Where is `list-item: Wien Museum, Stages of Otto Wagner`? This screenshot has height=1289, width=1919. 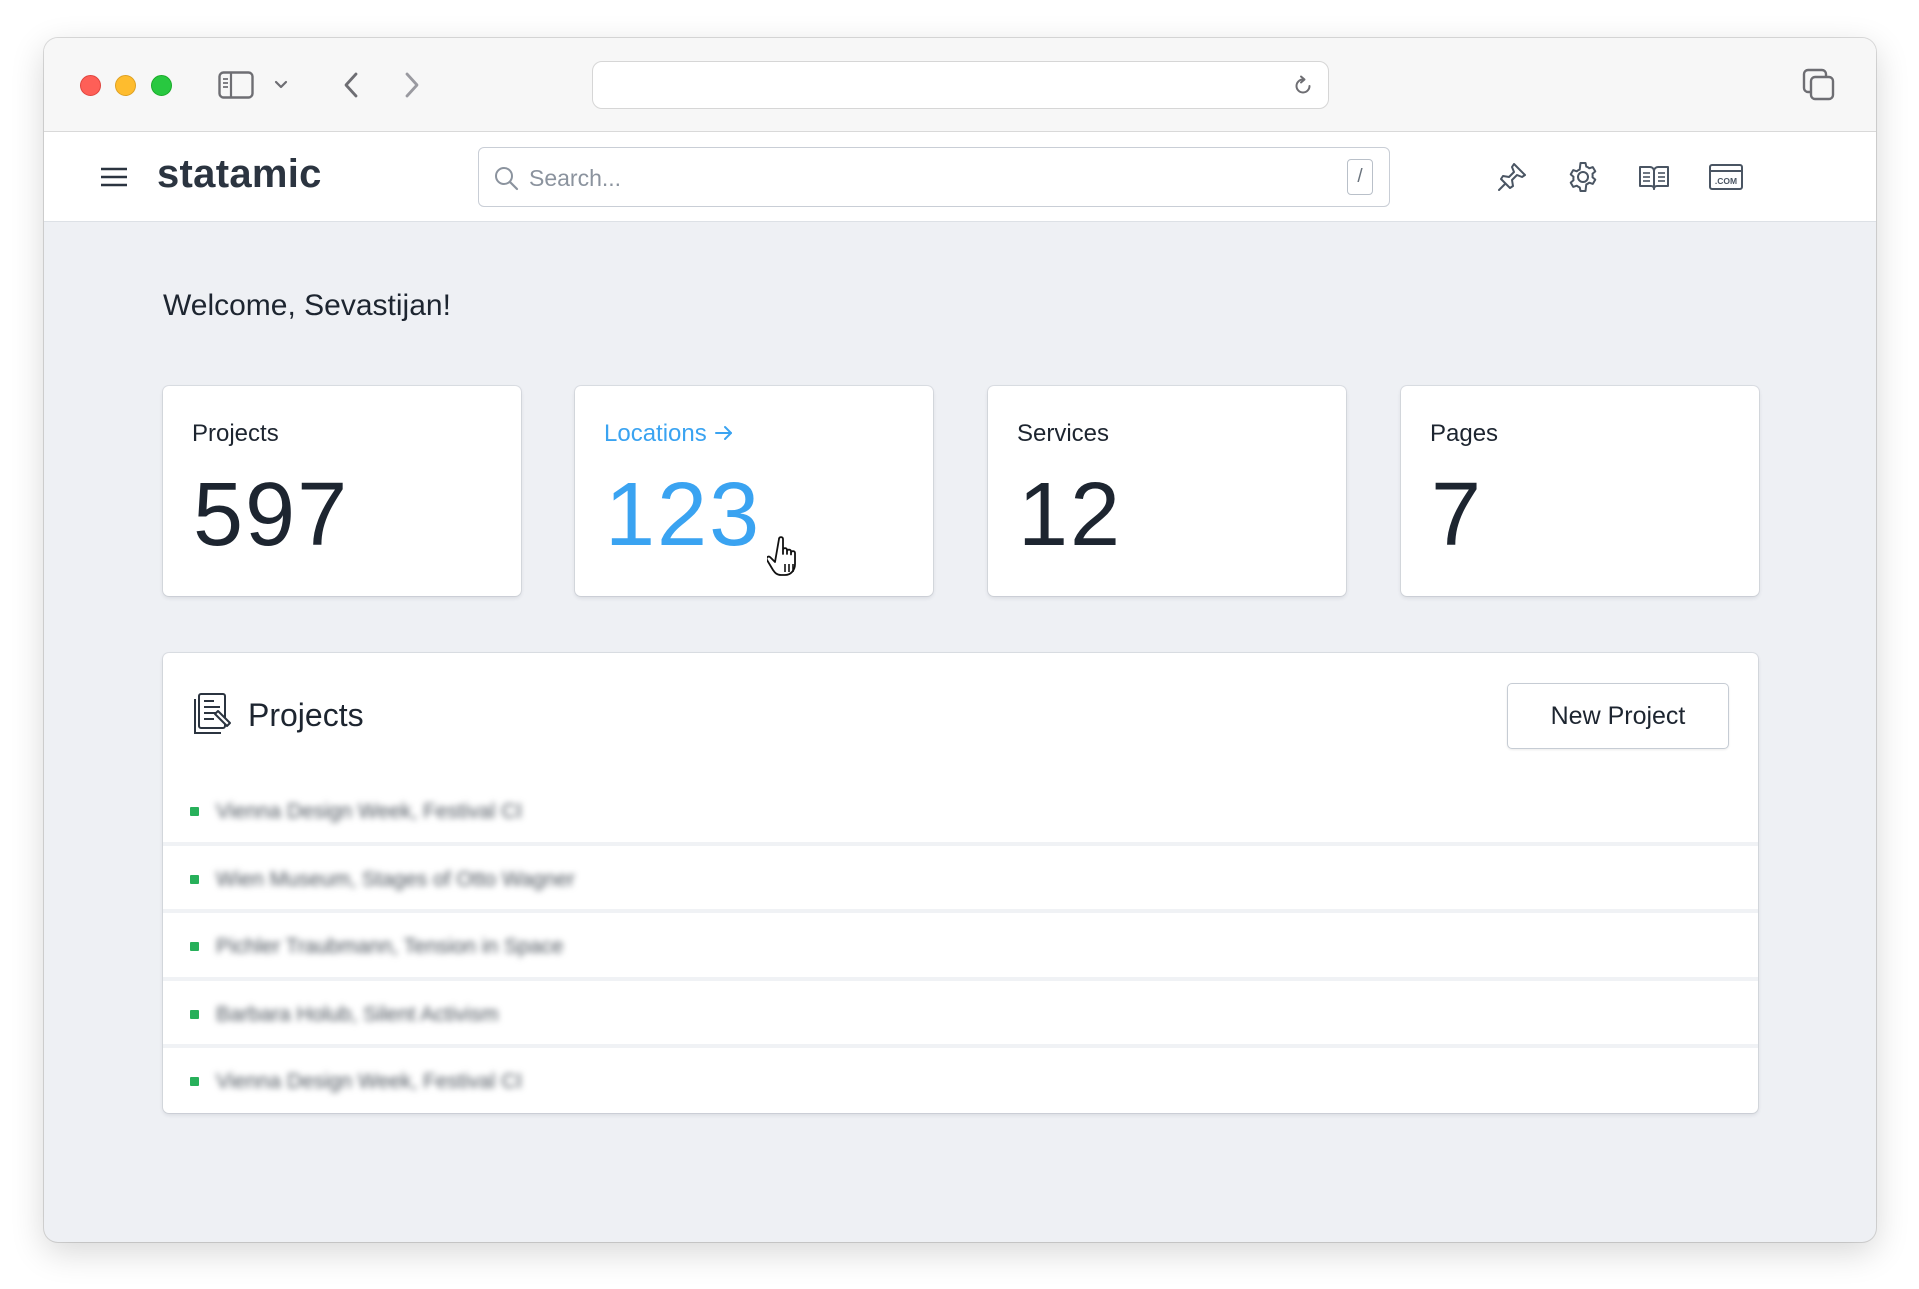
list-item: Wien Museum, Stages of Otto Wagner is located at coordinates (960, 879).